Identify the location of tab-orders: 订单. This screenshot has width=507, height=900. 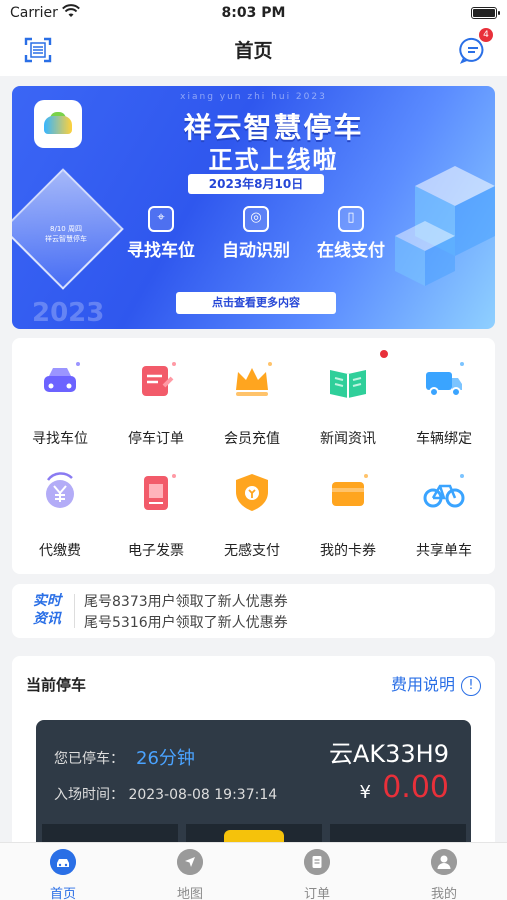
(317, 874).